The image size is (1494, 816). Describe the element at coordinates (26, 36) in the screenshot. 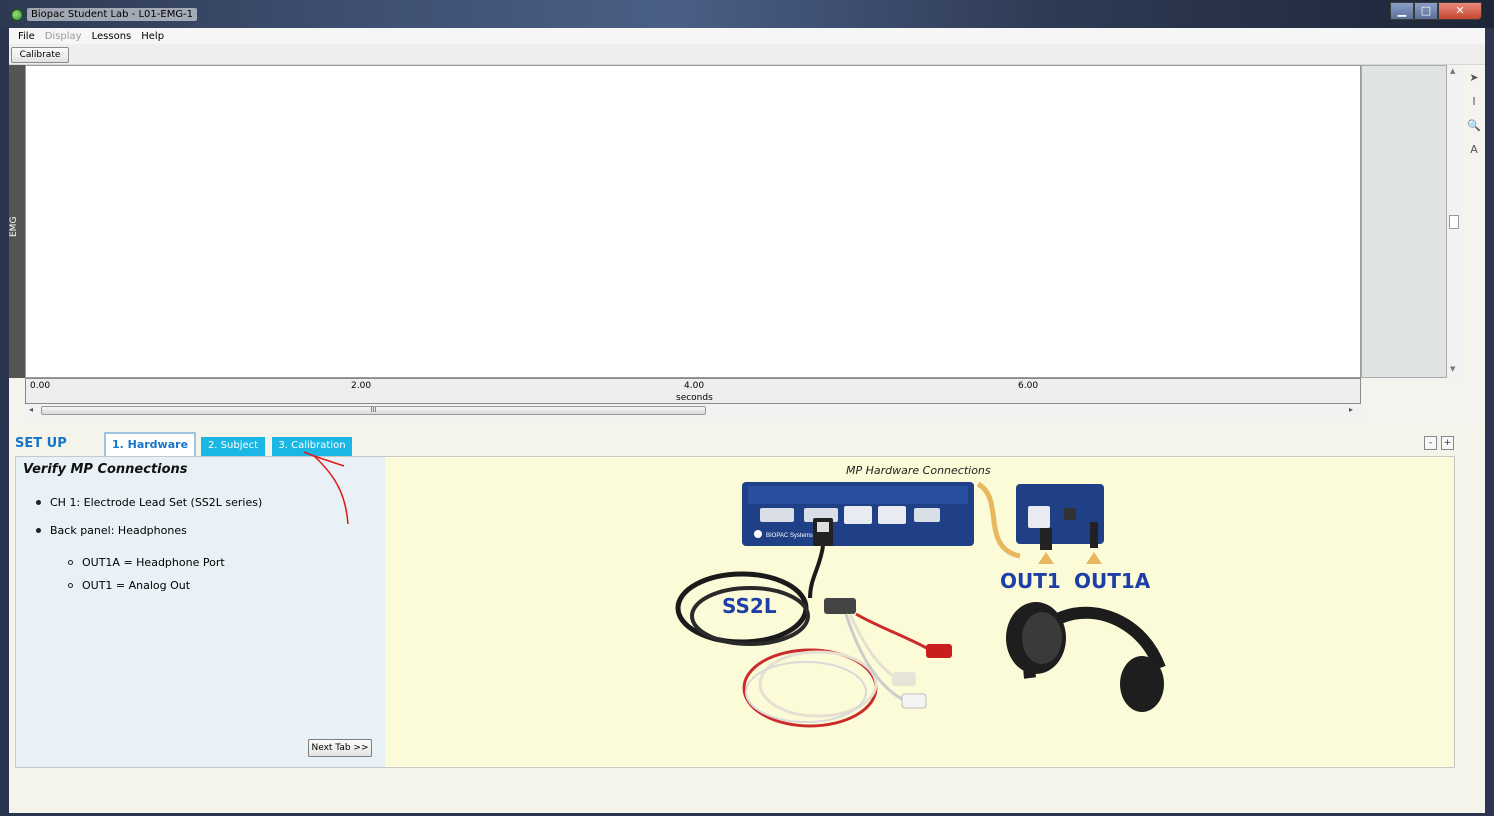

I see `menu-file: File` at that location.